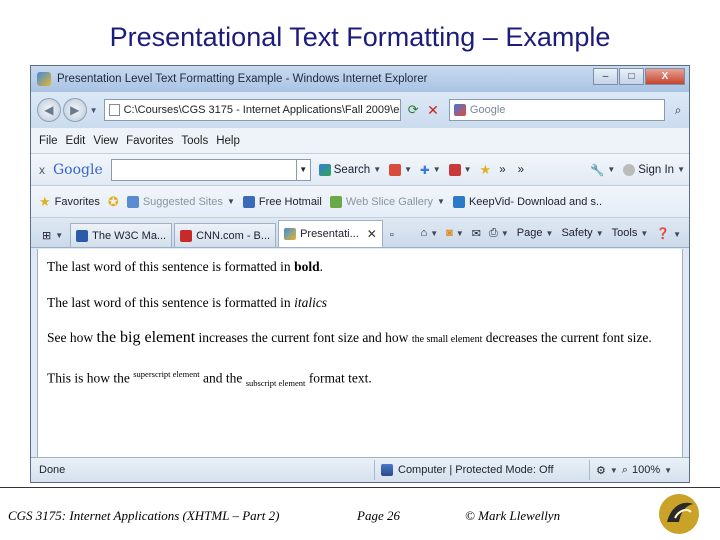 The width and height of the screenshot is (720, 540). I want to click on fav-link-label: Web Slice Gallery, so click(389, 201).